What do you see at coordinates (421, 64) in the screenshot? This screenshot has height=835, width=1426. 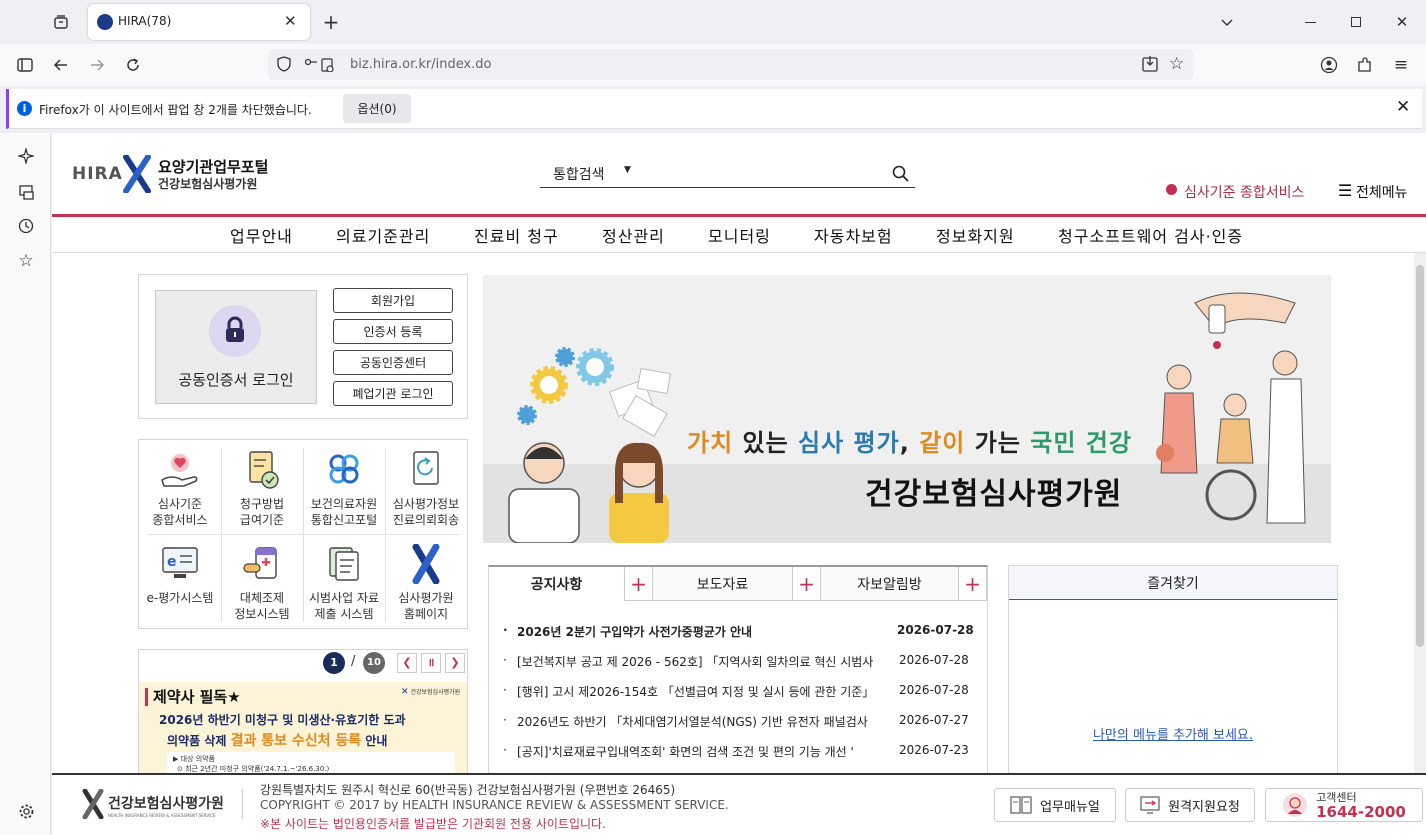 I see `url-text: biz.hira.or.kr/index.do` at bounding box center [421, 64].